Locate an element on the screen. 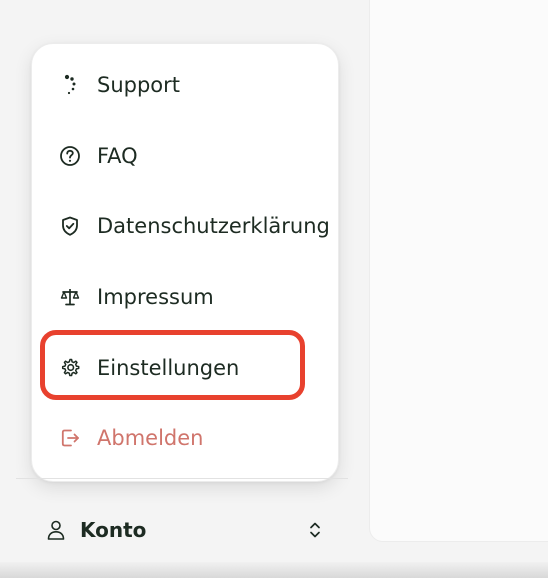  menu-item-logout: Abmelden is located at coordinates (130, 438).